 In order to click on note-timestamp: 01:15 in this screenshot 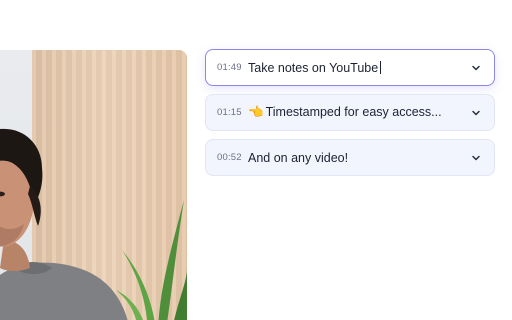, I will do `click(232, 112)`.